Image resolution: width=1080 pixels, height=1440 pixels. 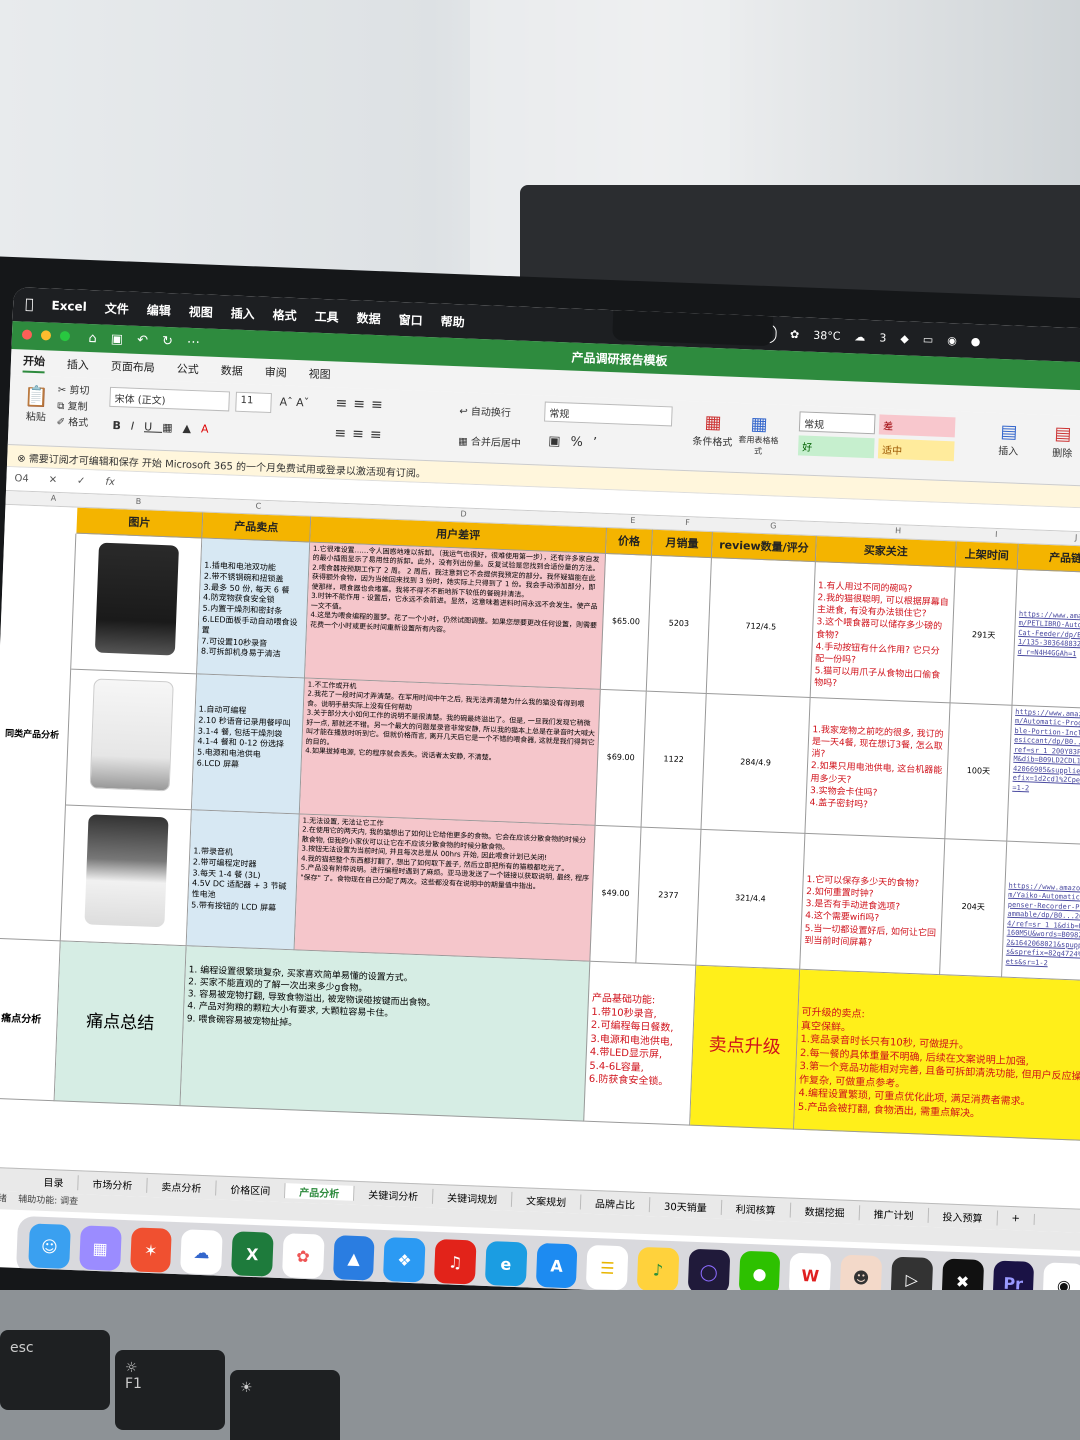 What do you see at coordinates (836, 447) in the screenshot?
I see `style-good: 好` at bounding box center [836, 447].